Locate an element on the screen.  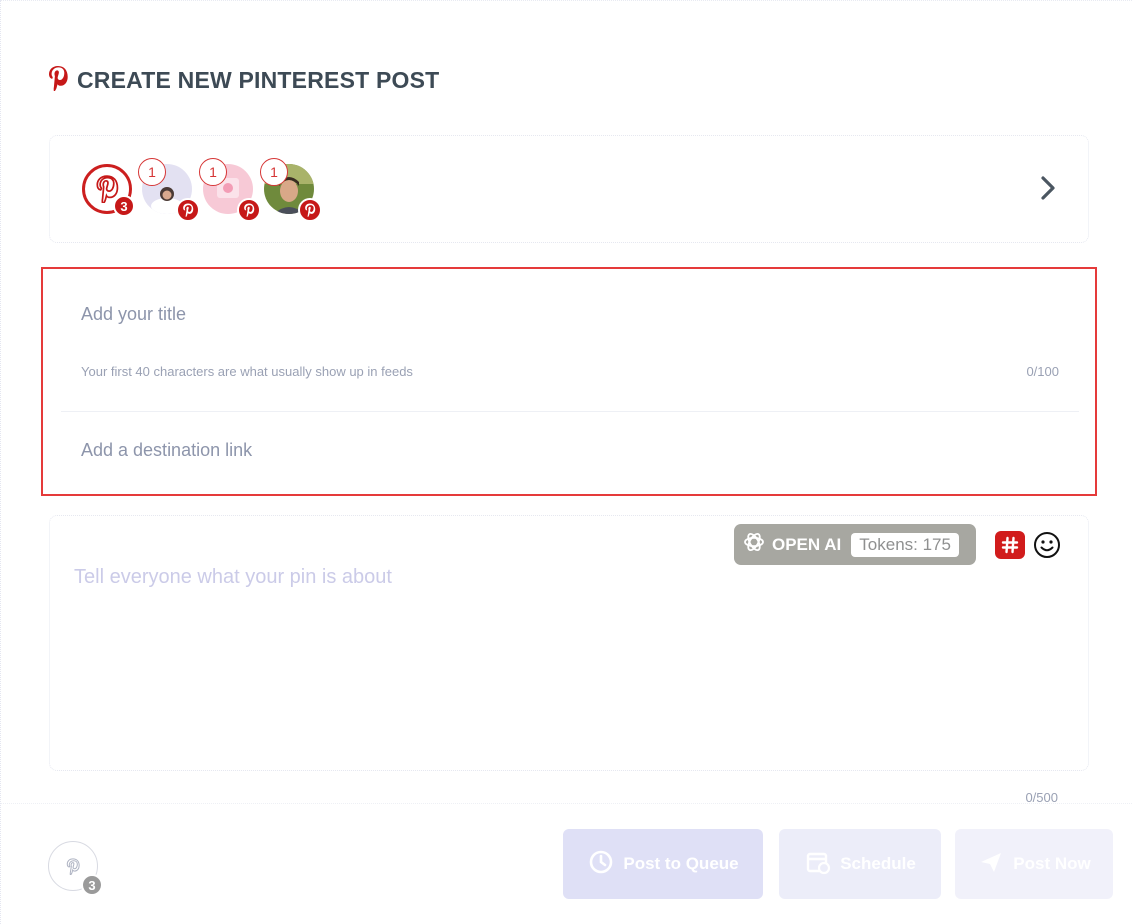
tokens-counter: Tokens: 175 is located at coordinates (905, 544).